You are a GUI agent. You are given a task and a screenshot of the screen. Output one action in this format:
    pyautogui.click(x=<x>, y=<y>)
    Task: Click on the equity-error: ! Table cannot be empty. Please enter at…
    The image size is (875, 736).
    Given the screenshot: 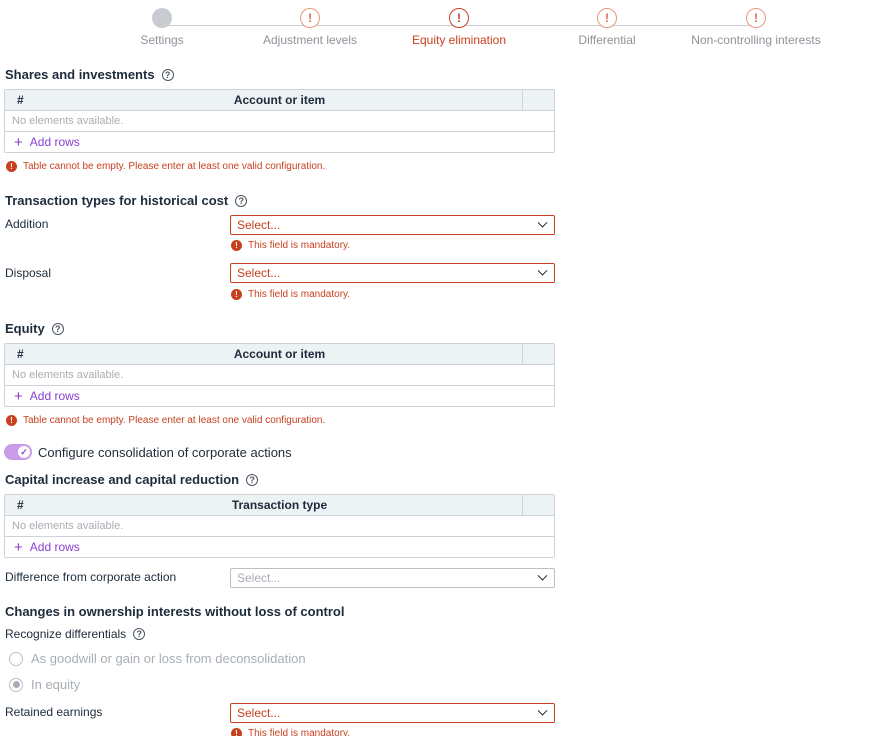 What is the action you would take?
    pyautogui.click(x=165, y=420)
    